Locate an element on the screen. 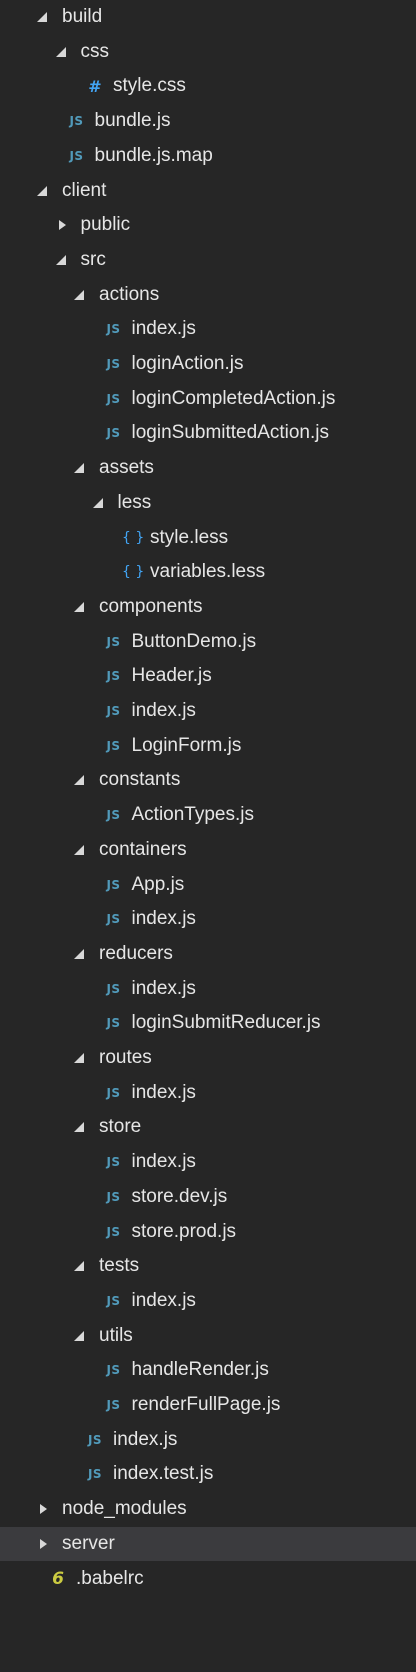 This screenshot has height=1672, width=416. tree-file-handlerender-js: JS handleRender.js is located at coordinates (208, 1370).